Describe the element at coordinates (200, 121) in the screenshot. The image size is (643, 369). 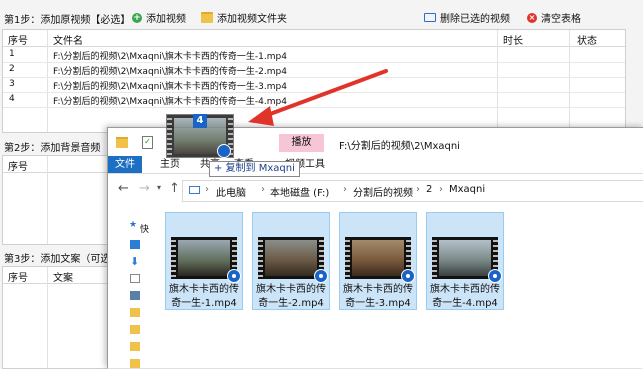
I see `drag-count-badge: 4` at that location.